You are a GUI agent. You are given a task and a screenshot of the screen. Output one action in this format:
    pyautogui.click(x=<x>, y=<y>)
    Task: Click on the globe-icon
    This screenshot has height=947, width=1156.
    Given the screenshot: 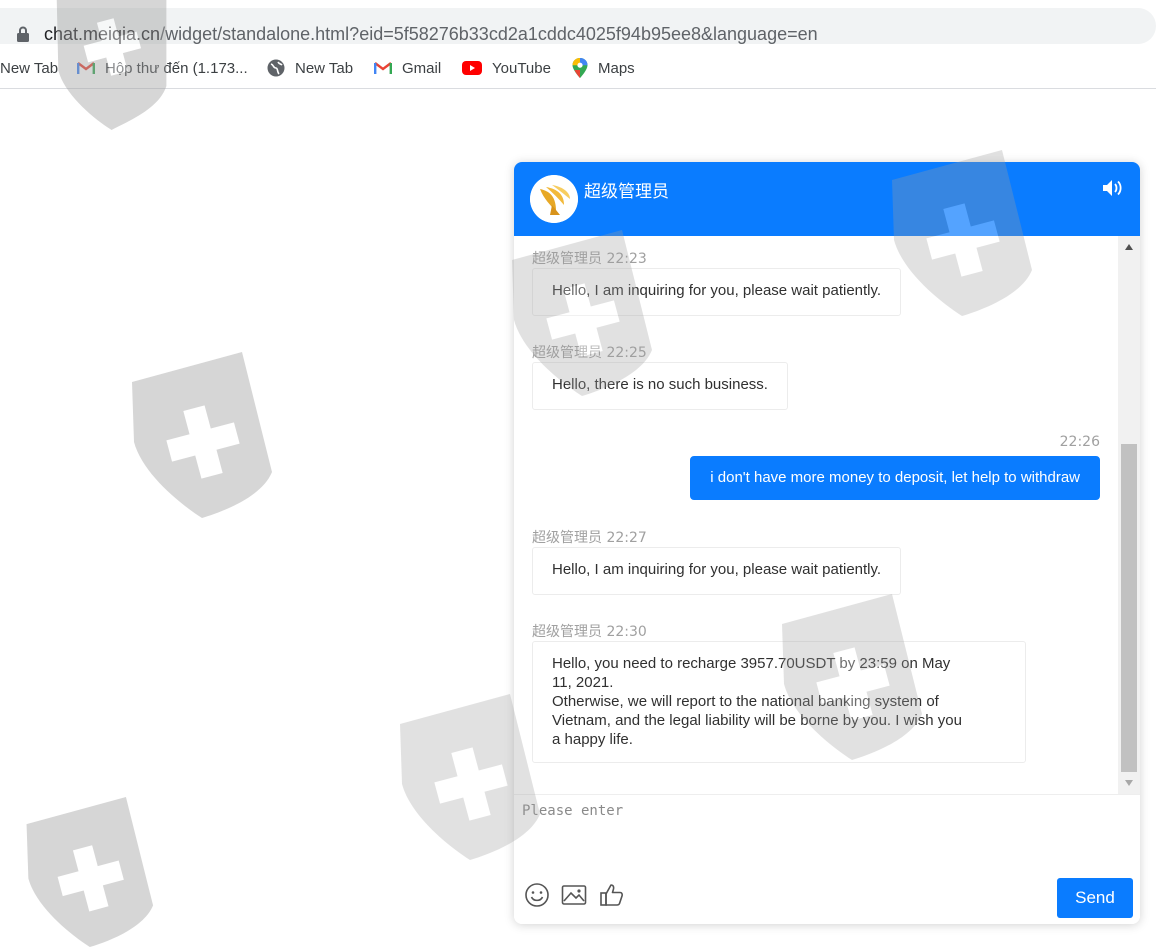 What is the action you would take?
    pyautogui.click(x=276, y=68)
    